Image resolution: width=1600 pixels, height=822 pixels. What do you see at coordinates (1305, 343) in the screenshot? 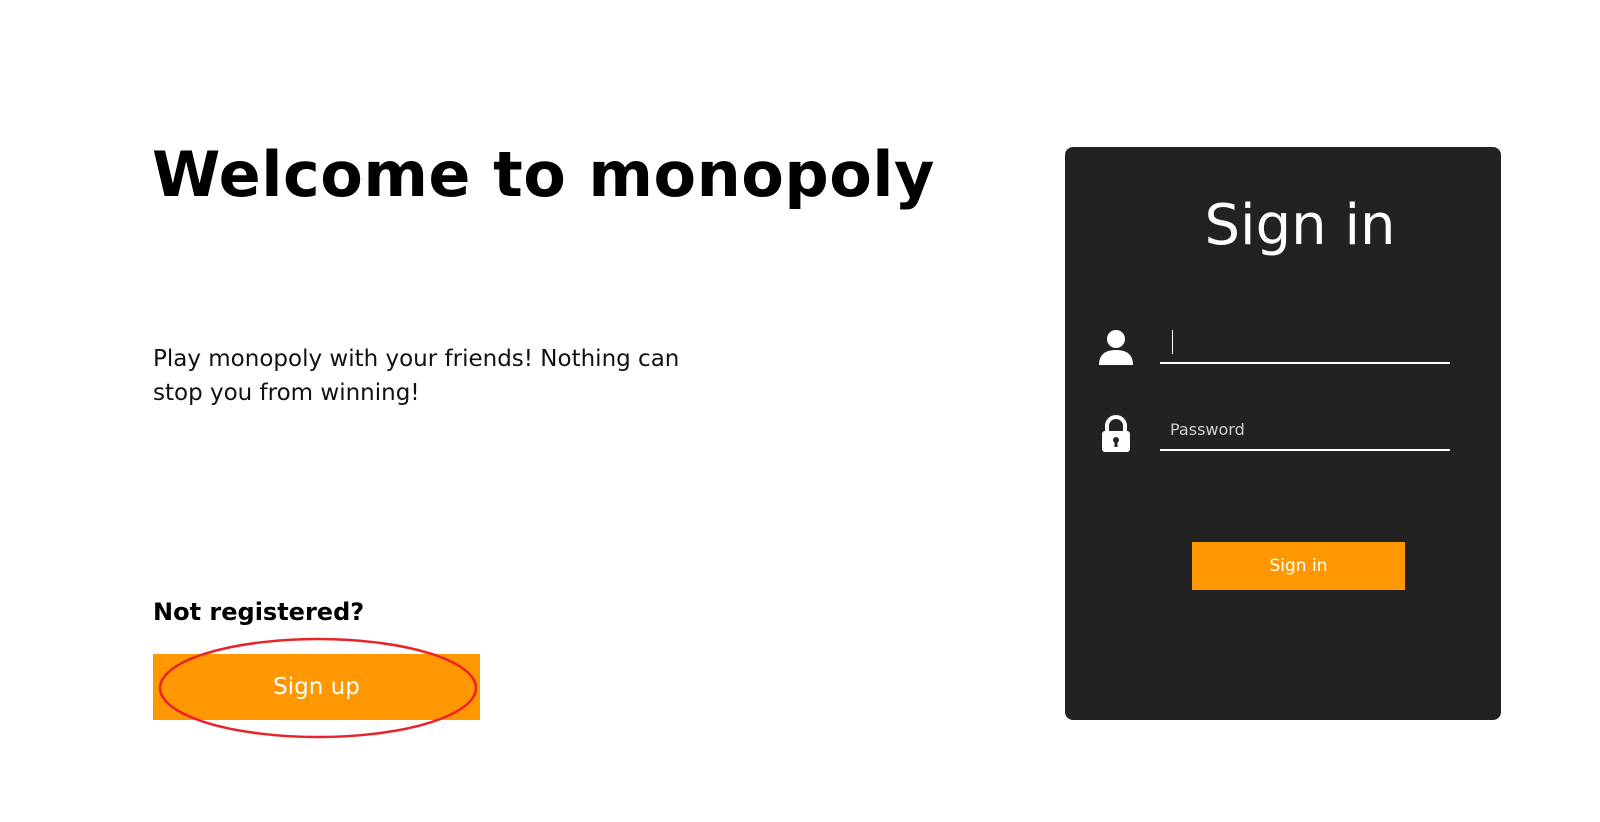
I see `username-input` at bounding box center [1305, 343].